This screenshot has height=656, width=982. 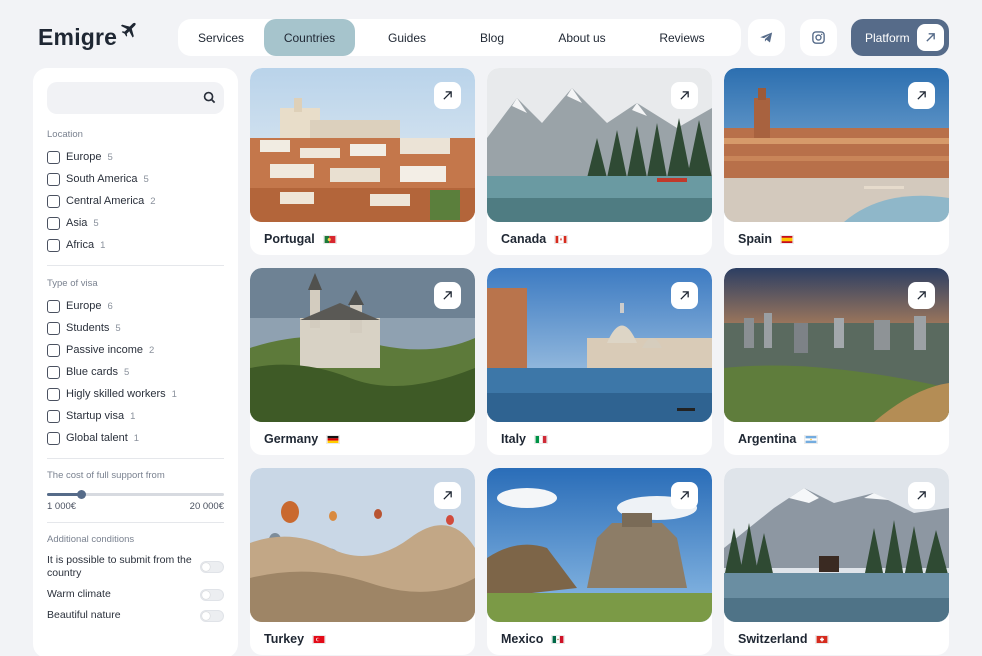 What do you see at coordinates (362, 561) in the screenshot?
I see `country-card-turkey: Turkey` at bounding box center [362, 561].